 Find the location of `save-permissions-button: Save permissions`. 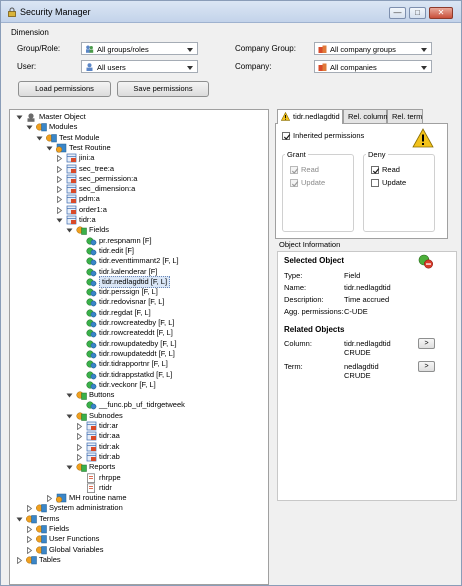

save-permissions-button: Save permissions is located at coordinates (163, 89).